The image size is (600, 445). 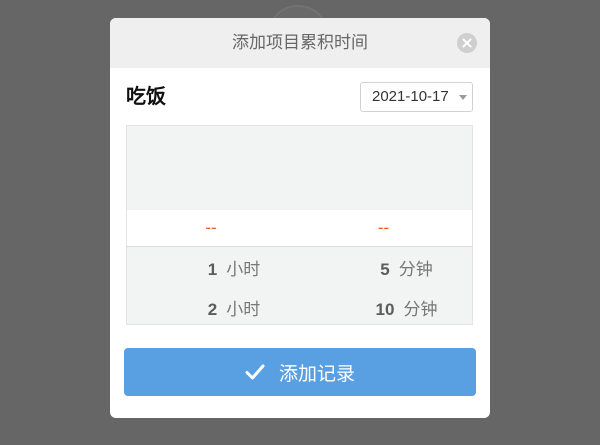 I want to click on dialog-title: 添加项目累积时间, so click(x=300, y=42).